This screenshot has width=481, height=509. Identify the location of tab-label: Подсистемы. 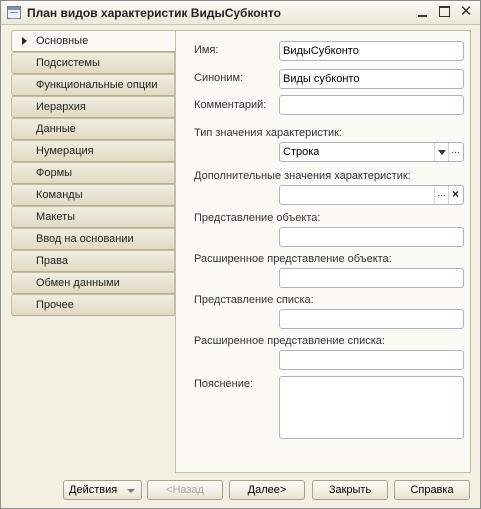
(68, 63).